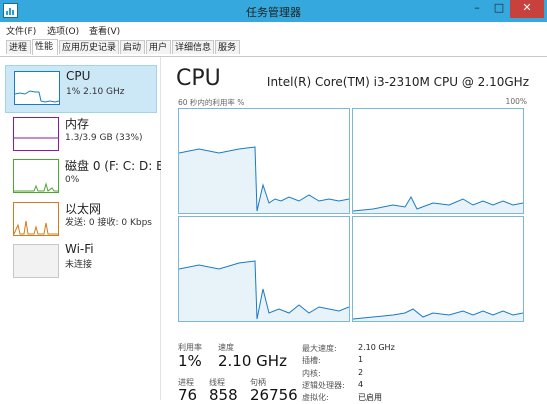 The height and width of the screenshot is (404, 547). What do you see at coordinates (158, 47) in the screenshot?
I see `tab-users: 用户` at bounding box center [158, 47].